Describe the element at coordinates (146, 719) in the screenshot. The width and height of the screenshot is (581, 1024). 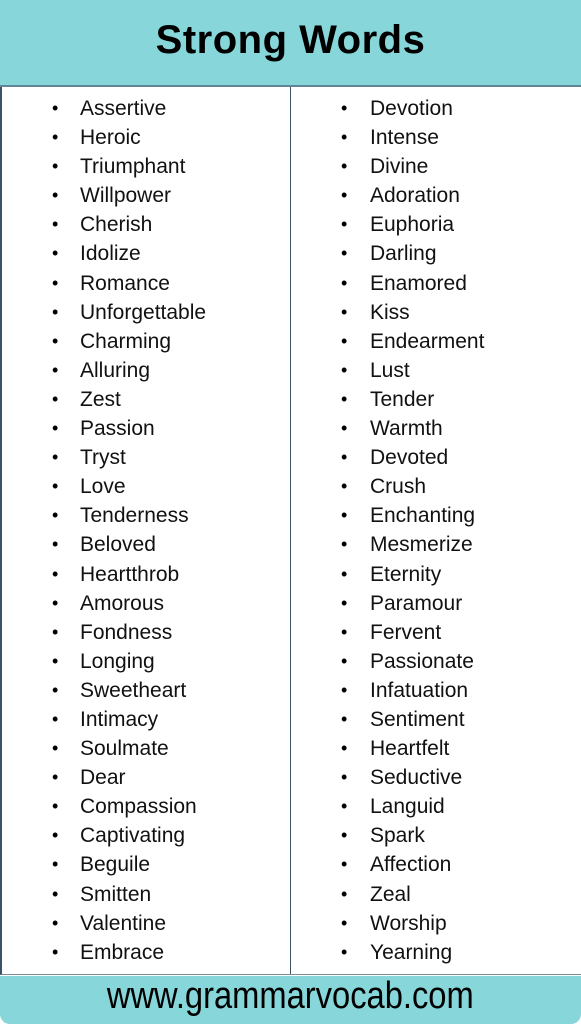
I see `word-list-item: • Intimacy` at that location.